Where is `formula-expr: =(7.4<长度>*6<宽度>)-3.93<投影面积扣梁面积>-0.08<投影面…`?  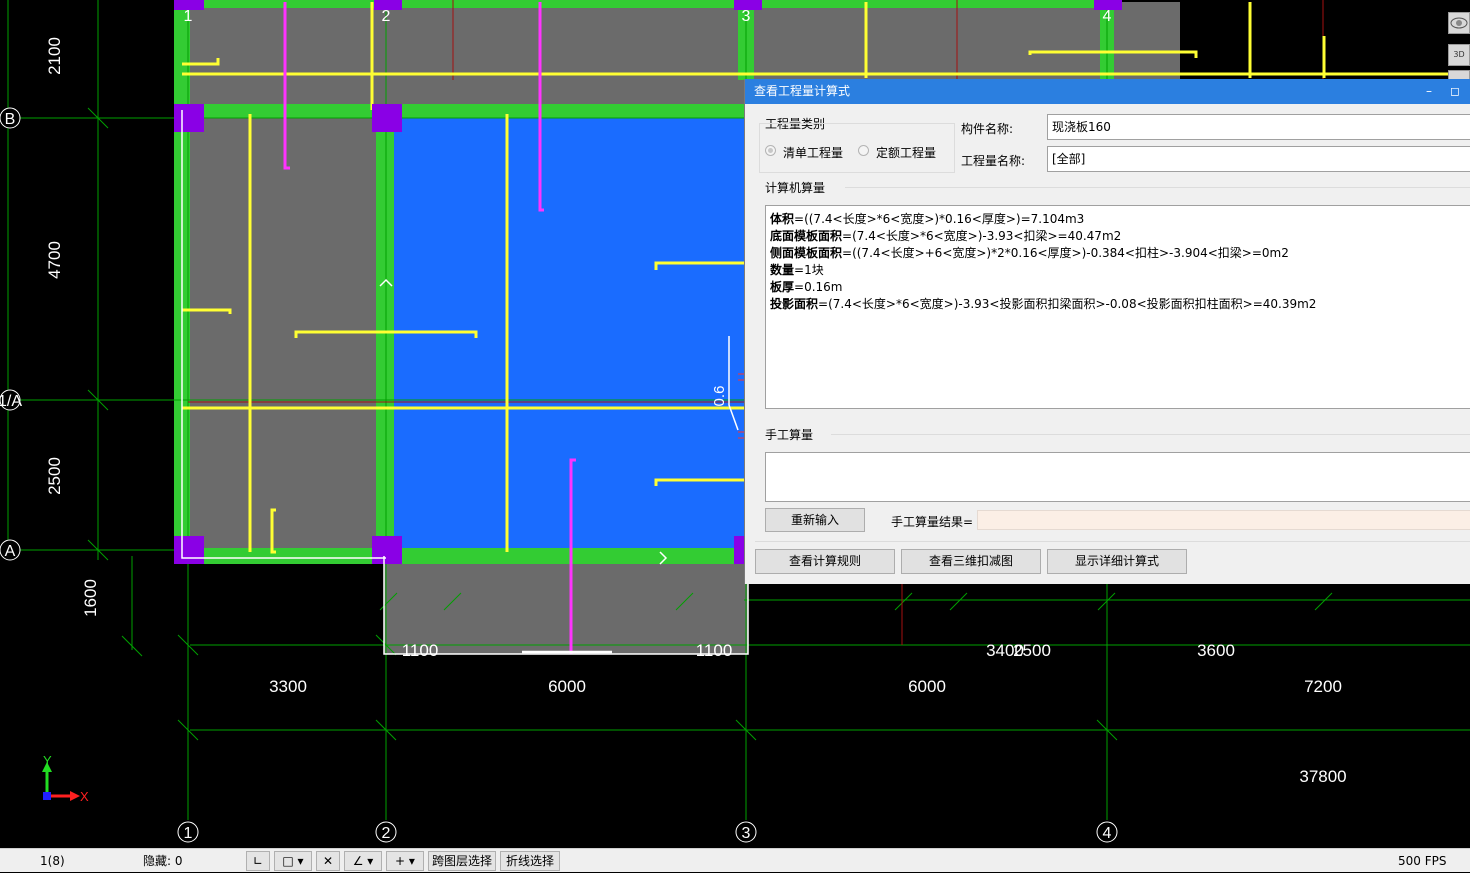 formula-expr: =(7.4<长度>*6<宽度>)-3.93<投影面积扣梁面积>-0.08<投影面… is located at coordinates (1067, 304).